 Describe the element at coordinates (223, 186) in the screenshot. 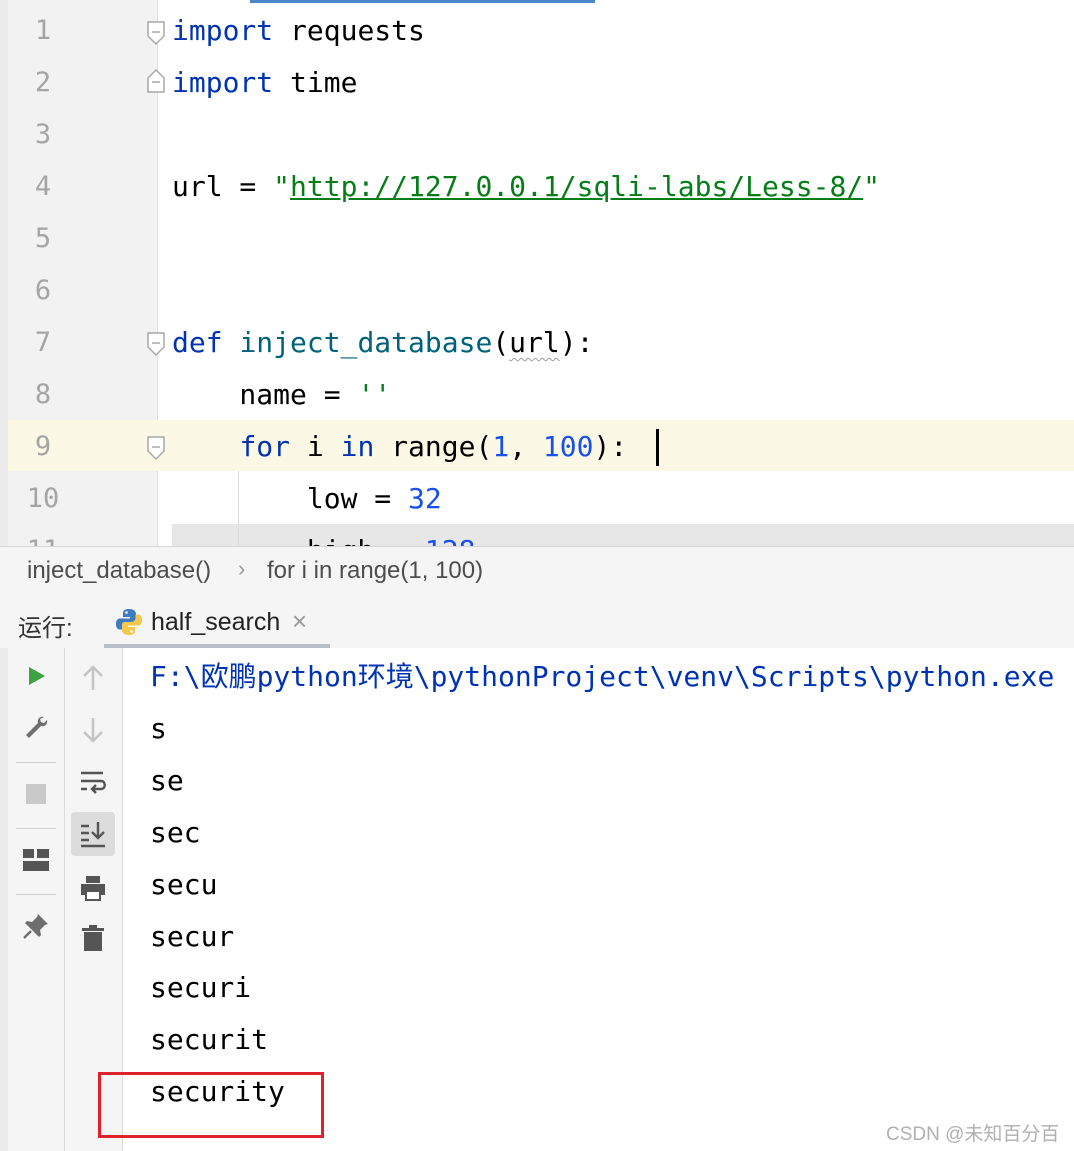

I see `code-text: url =` at that location.